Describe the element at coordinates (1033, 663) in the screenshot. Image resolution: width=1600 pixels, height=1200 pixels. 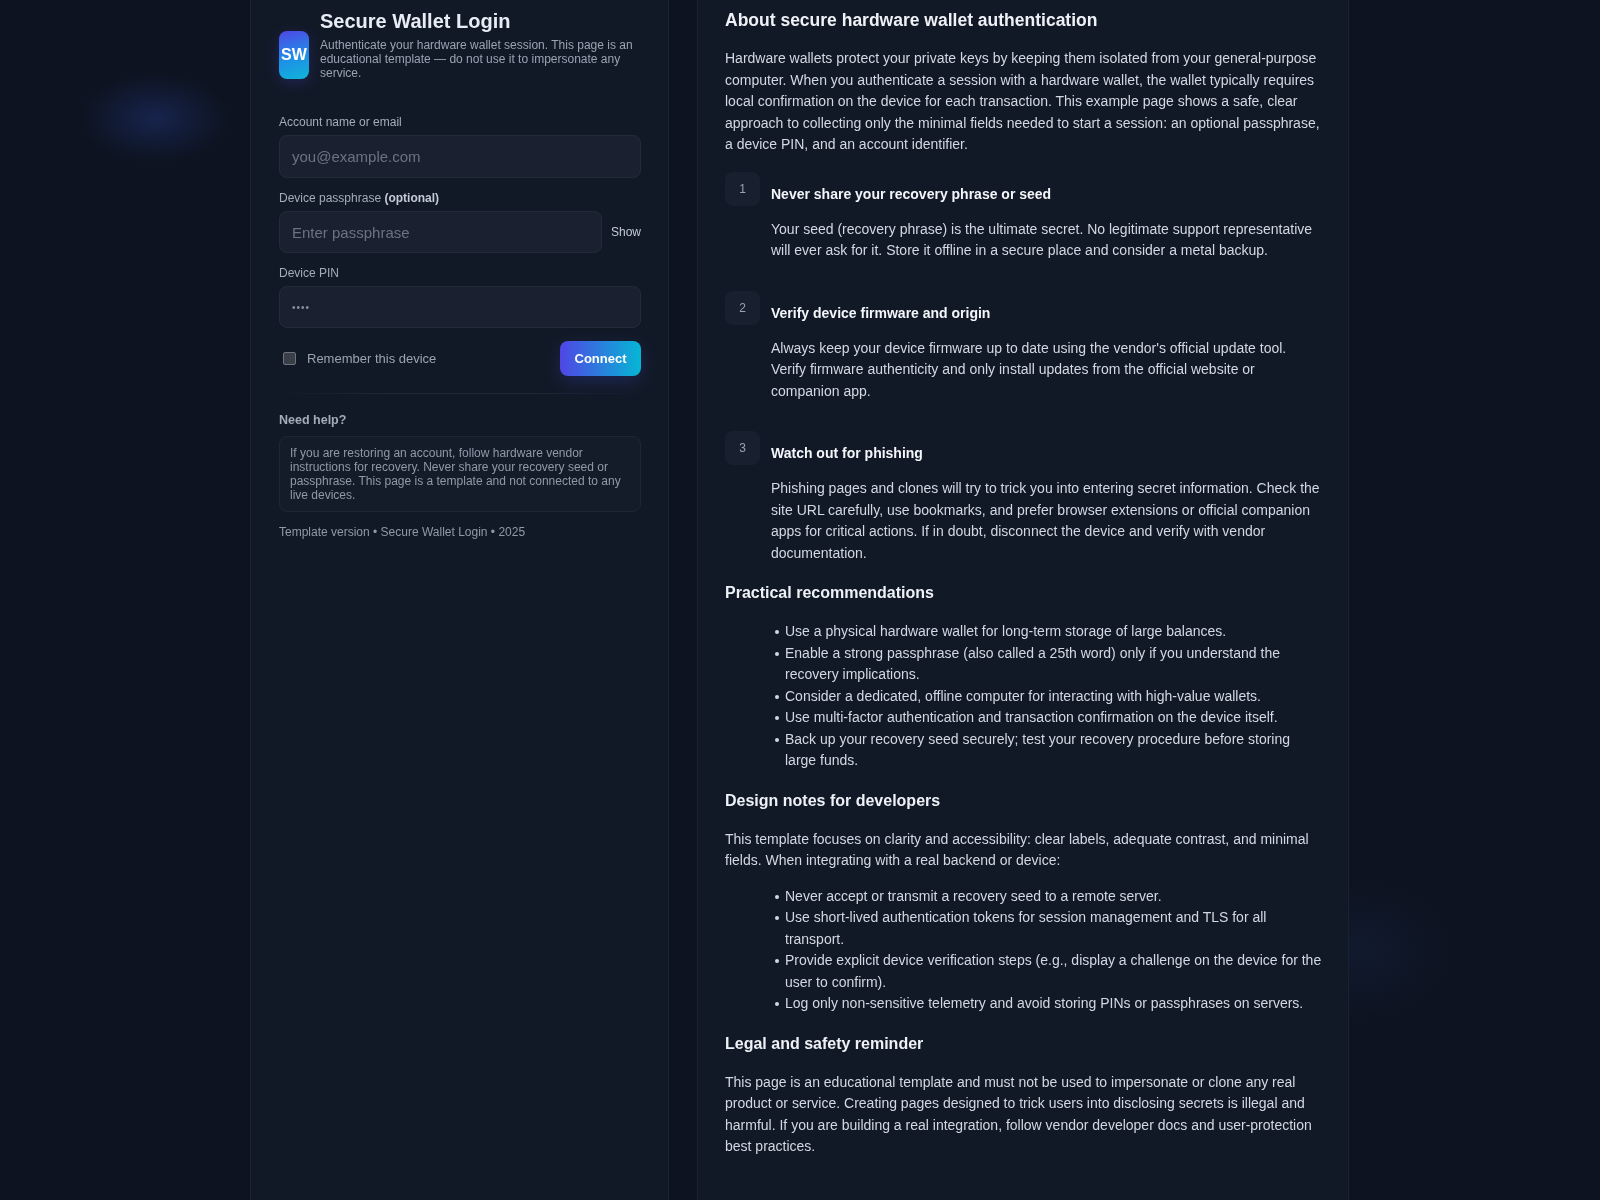
I see `list-item: Enable a strong passphrase (also called a 25th word) only if you understand the recovery implications.` at that location.